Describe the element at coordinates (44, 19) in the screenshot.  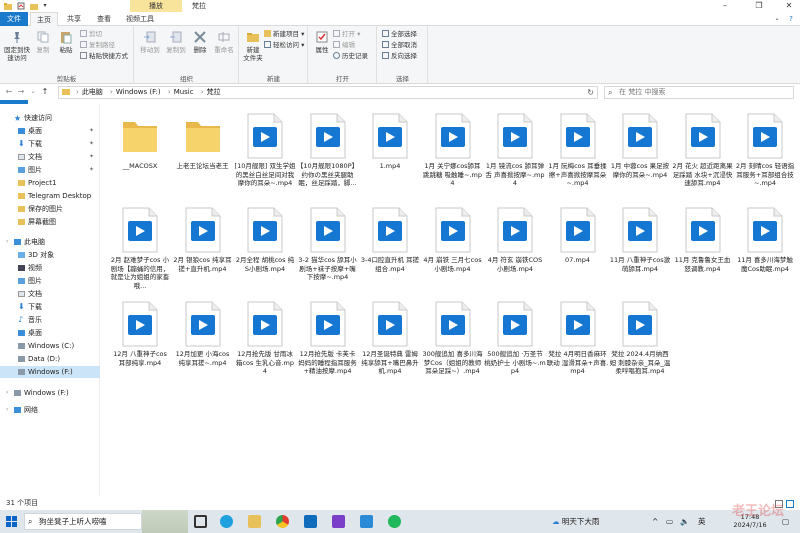
I see `tab-home: 主页` at that location.